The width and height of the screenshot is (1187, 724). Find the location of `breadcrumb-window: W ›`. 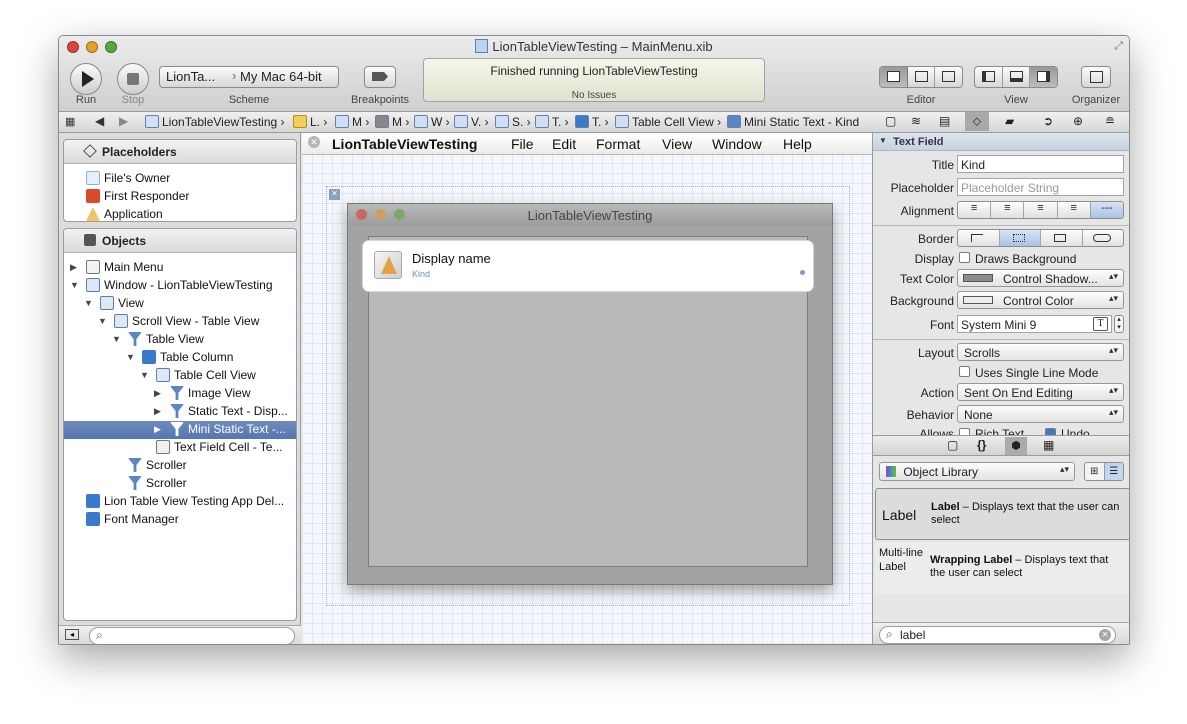

breadcrumb-window: W › is located at coordinates (432, 122).